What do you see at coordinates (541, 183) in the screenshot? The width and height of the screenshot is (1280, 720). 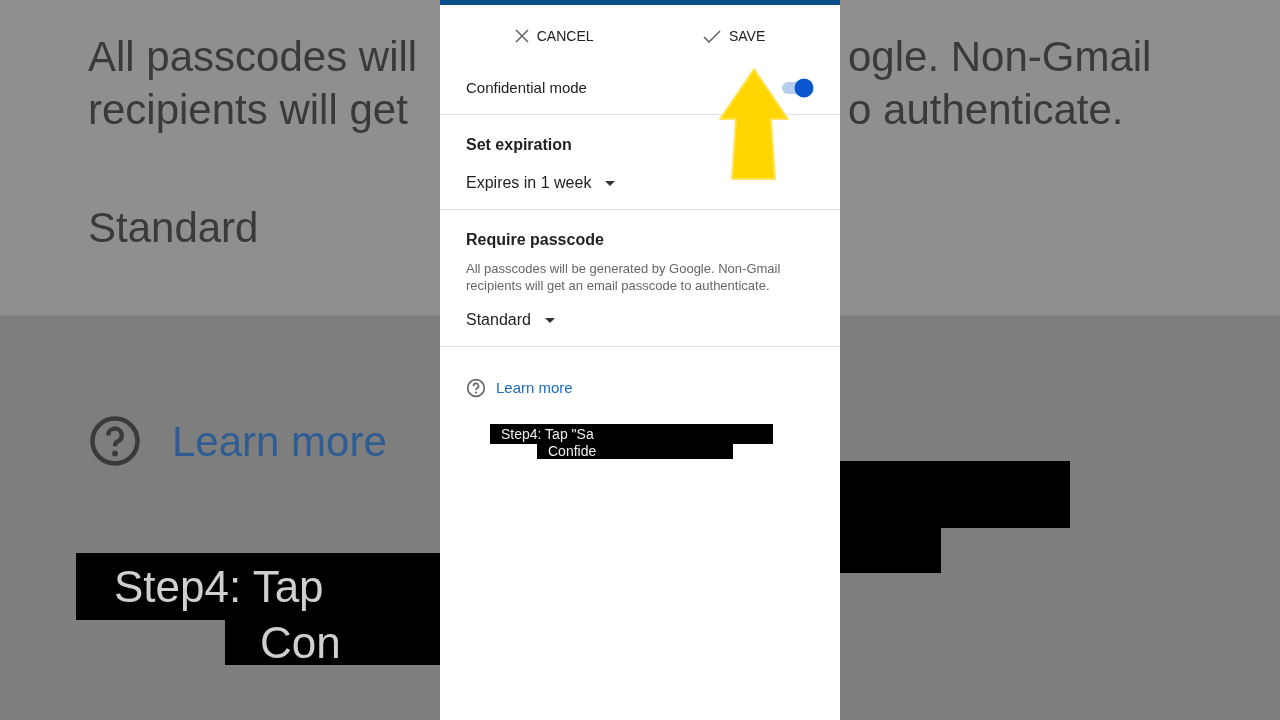 I see `dropdown: Expires in 1 week` at bounding box center [541, 183].